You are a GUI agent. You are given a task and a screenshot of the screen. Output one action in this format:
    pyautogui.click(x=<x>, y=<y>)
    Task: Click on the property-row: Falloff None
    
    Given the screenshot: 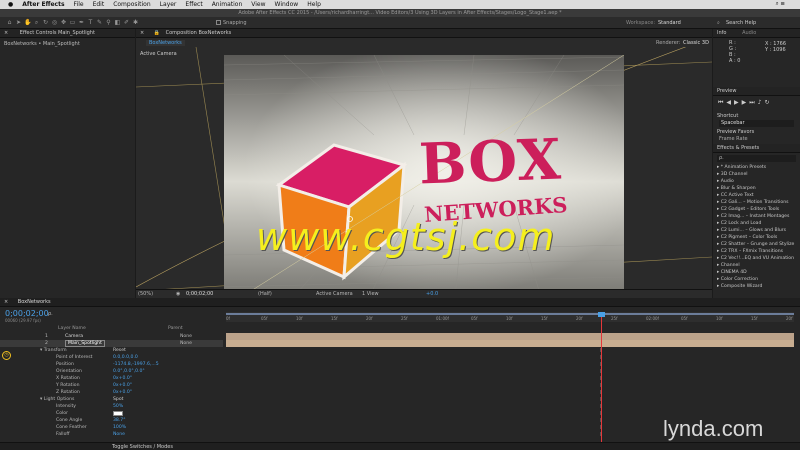 What is the action you would take?
    pyautogui.click(x=111, y=434)
    